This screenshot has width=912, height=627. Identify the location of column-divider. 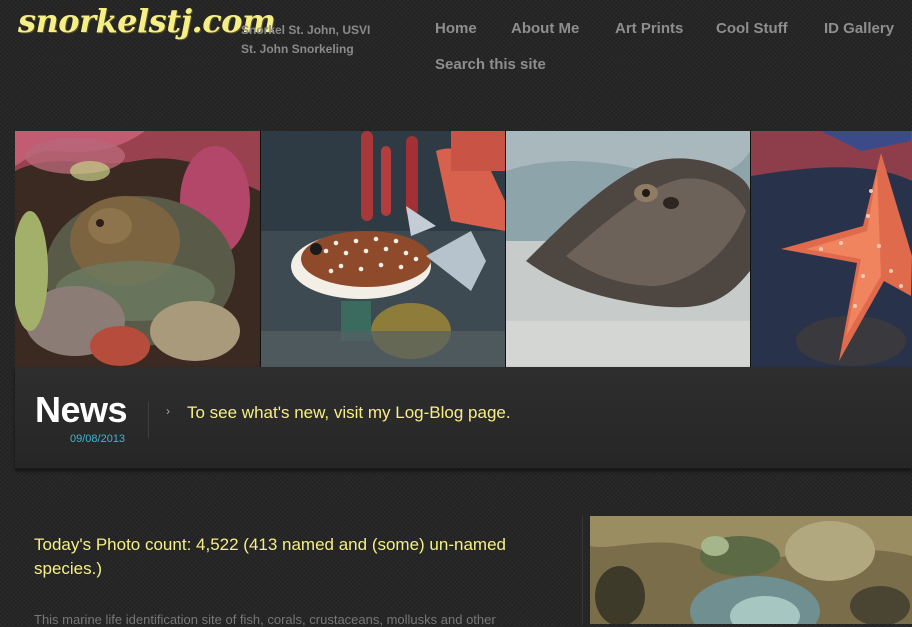
(582, 570).